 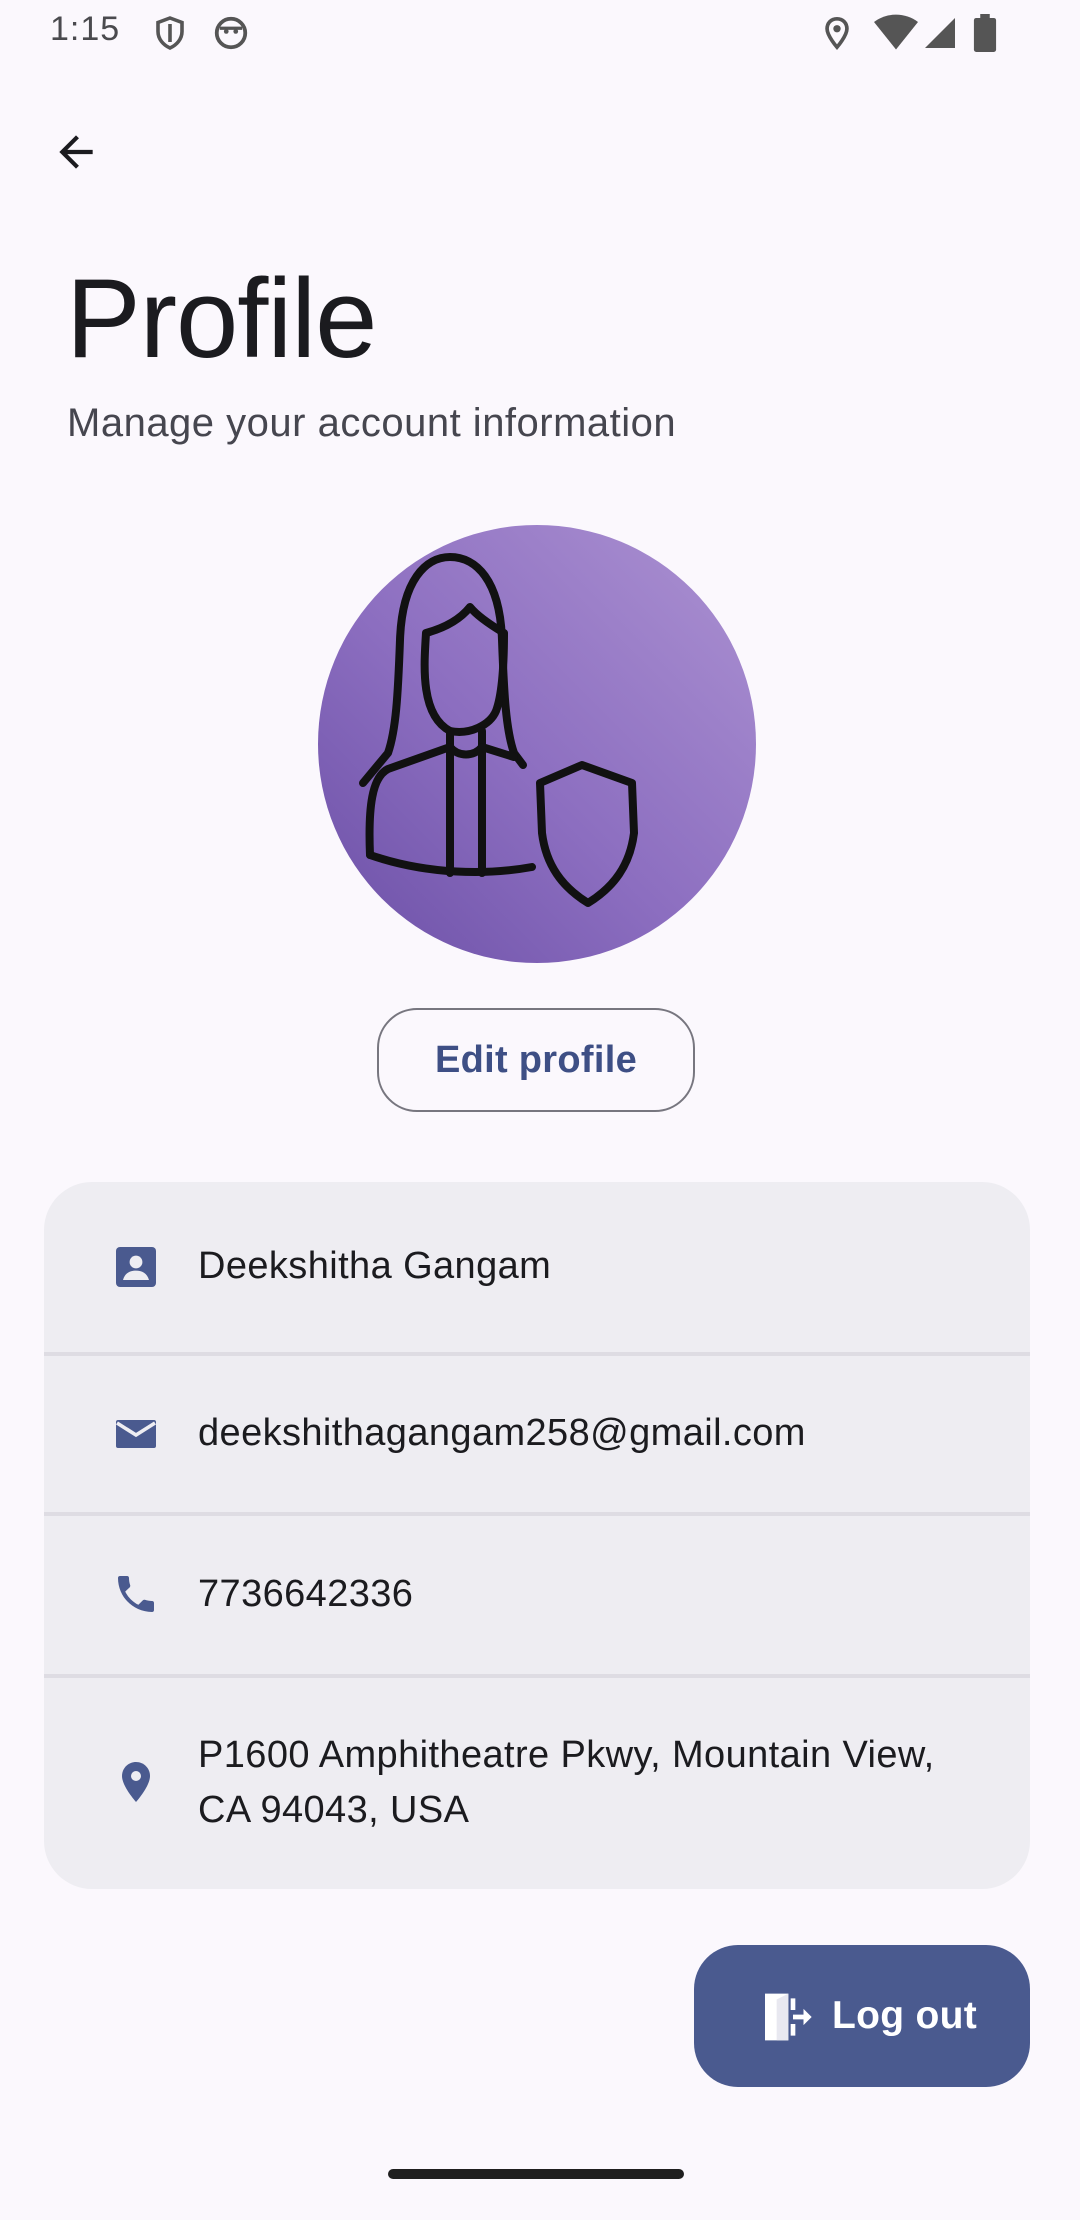 I want to click on back-button, so click(x=76, y=154).